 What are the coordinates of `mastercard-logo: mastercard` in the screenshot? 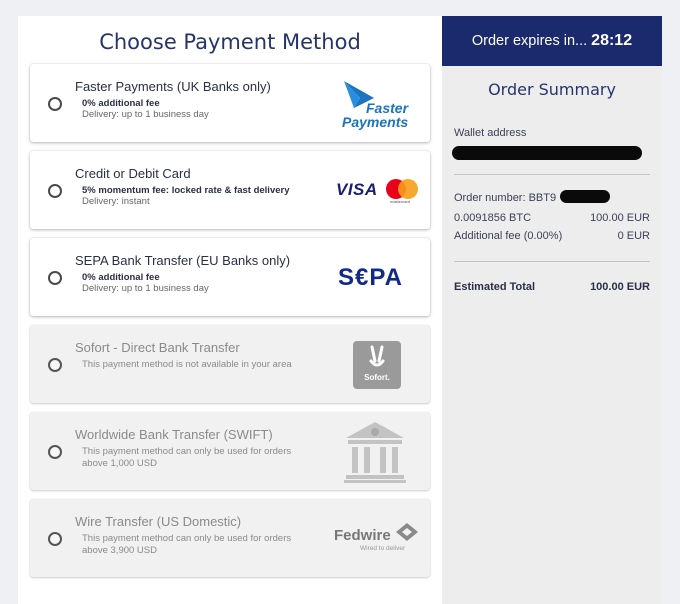 It's located at (402, 192).